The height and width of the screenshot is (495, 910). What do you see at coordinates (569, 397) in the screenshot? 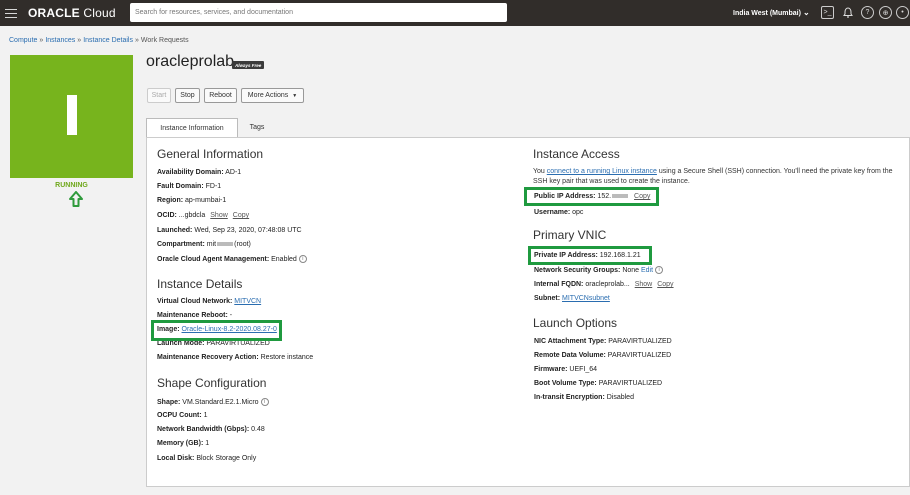
I see `field-label: In-transit Encryption:` at bounding box center [569, 397].